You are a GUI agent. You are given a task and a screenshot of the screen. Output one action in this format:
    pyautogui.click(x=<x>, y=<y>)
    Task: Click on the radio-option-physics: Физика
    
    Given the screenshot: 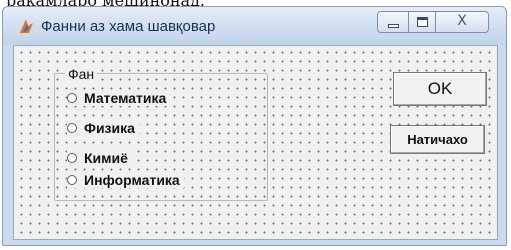 What is the action you would take?
    pyautogui.click(x=103, y=128)
    